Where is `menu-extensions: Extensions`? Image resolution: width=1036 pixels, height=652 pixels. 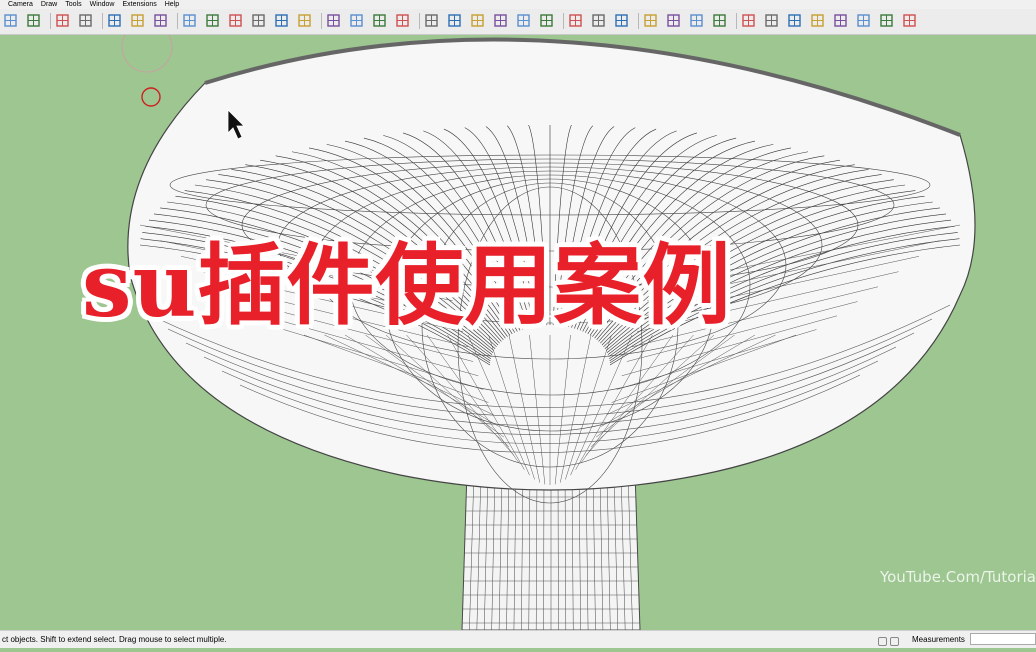 menu-extensions: Extensions is located at coordinates (136, 4).